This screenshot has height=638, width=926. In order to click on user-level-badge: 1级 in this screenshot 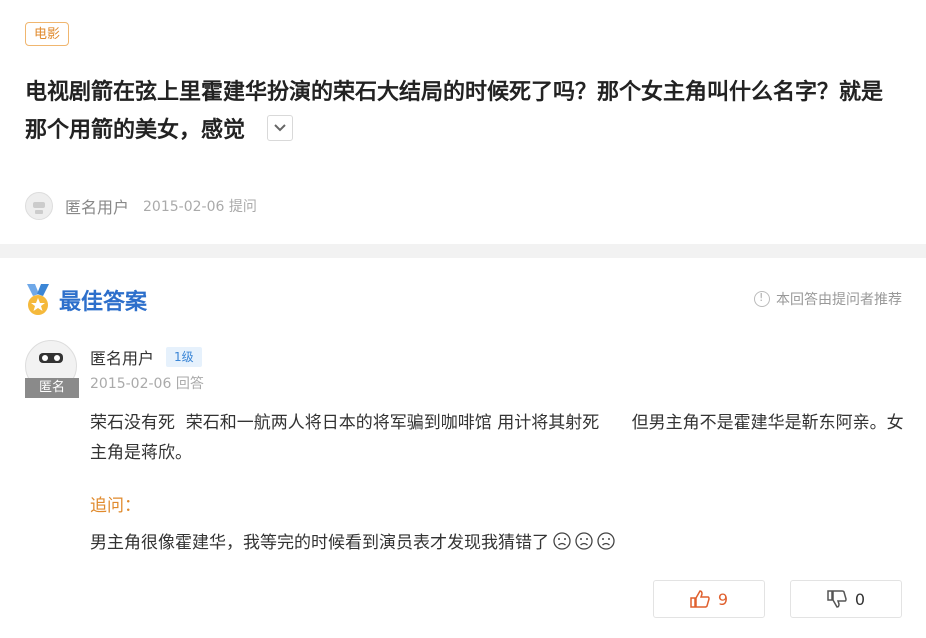, I will do `click(184, 357)`.